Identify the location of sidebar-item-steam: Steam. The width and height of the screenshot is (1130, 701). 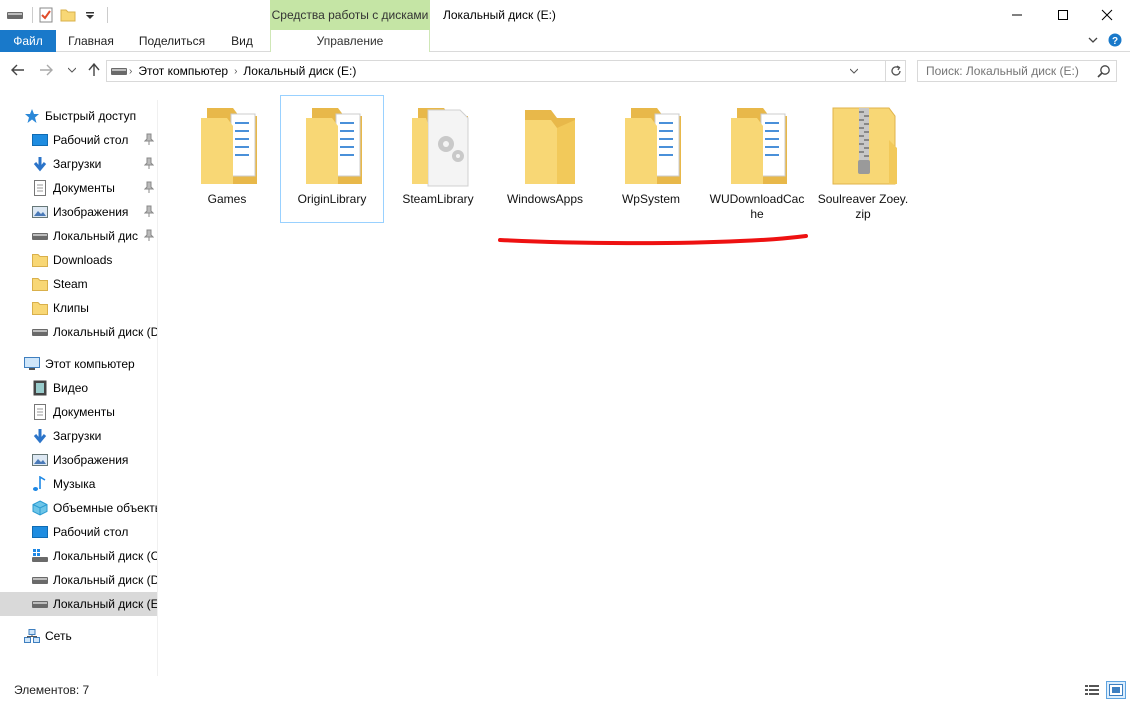
(78, 284).